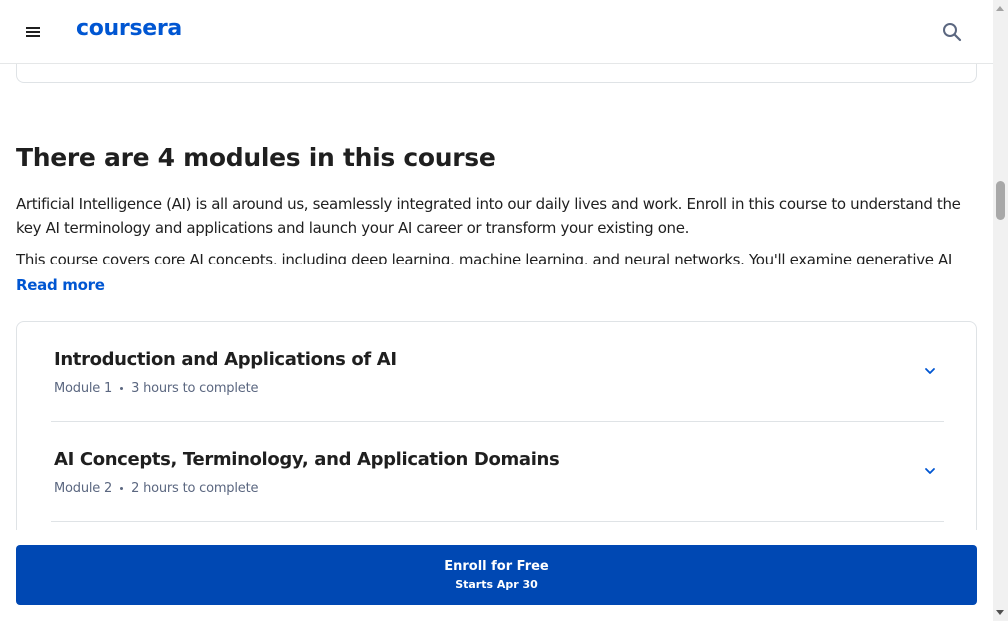 This screenshot has height=621, width=1008. I want to click on module-duration: 2 hours to complete, so click(195, 488).